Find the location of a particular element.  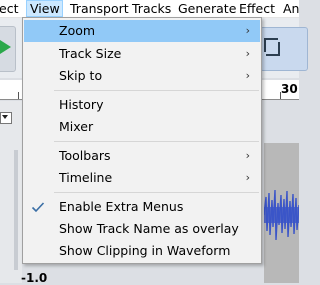

menu-item-enable-extra-menus: Enable Extra Menus is located at coordinates (142, 207).